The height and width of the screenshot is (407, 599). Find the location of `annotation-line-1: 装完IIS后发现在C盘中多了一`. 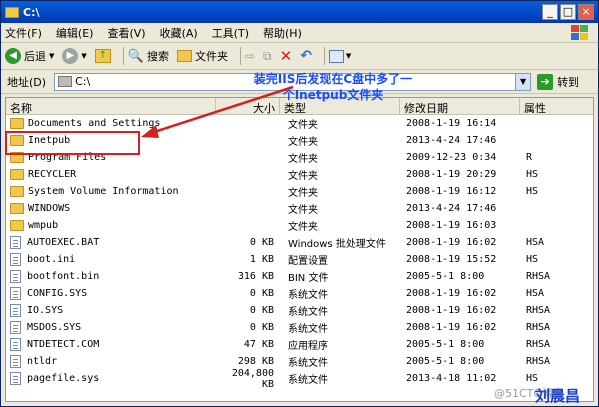

annotation-line-1: 装完IIS后发现在C盘中多了一 is located at coordinates (333, 79).